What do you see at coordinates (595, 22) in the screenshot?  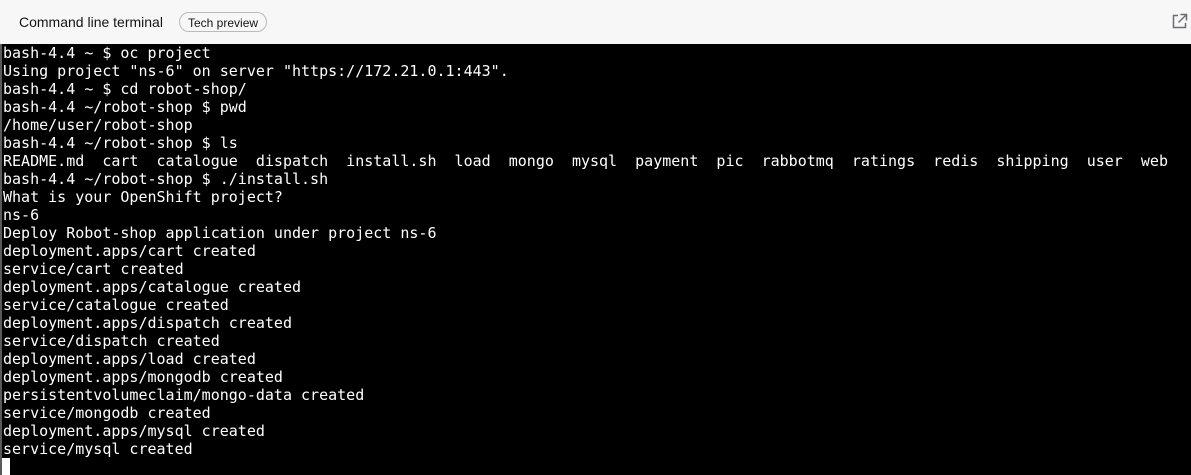 I see `terminal-header: Command line terminal Tech preview` at bounding box center [595, 22].